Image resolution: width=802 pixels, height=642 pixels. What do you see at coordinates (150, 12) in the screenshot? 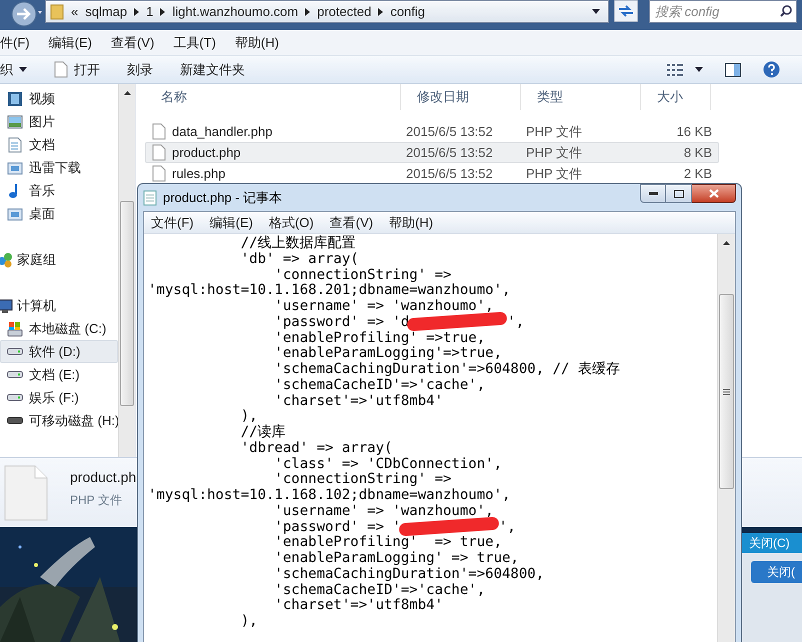
I see `breadcrumb: 1` at bounding box center [150, 12].